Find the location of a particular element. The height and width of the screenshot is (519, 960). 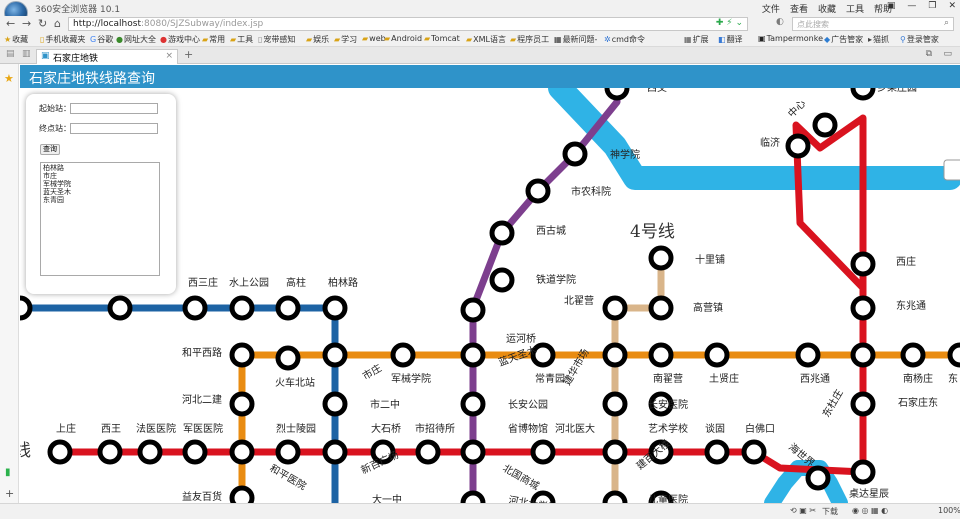

tab-menu-icon: ▭ is located at coordinates (947, 54).